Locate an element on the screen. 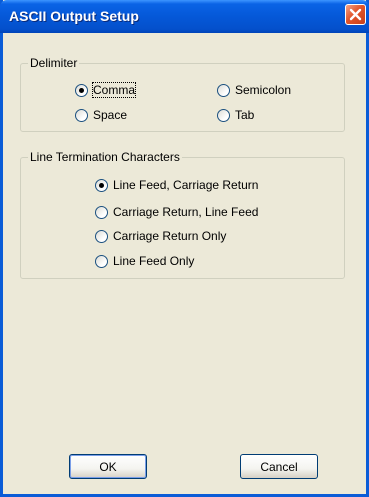 The height and width of the screenshot is (497, 369). radio-cr-only: Carriage Return Only is located at coordinates (160, 236).